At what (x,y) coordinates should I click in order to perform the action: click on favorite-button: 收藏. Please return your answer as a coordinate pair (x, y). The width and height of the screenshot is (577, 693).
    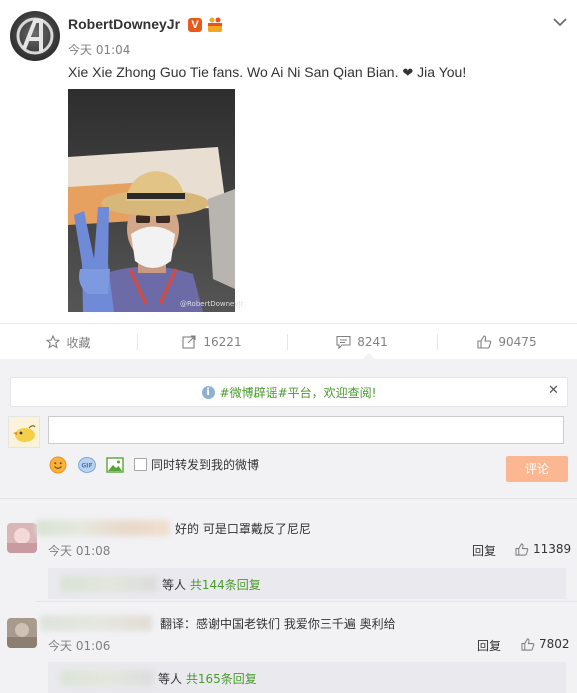
    Looking at the image, I should click on (68, 342).